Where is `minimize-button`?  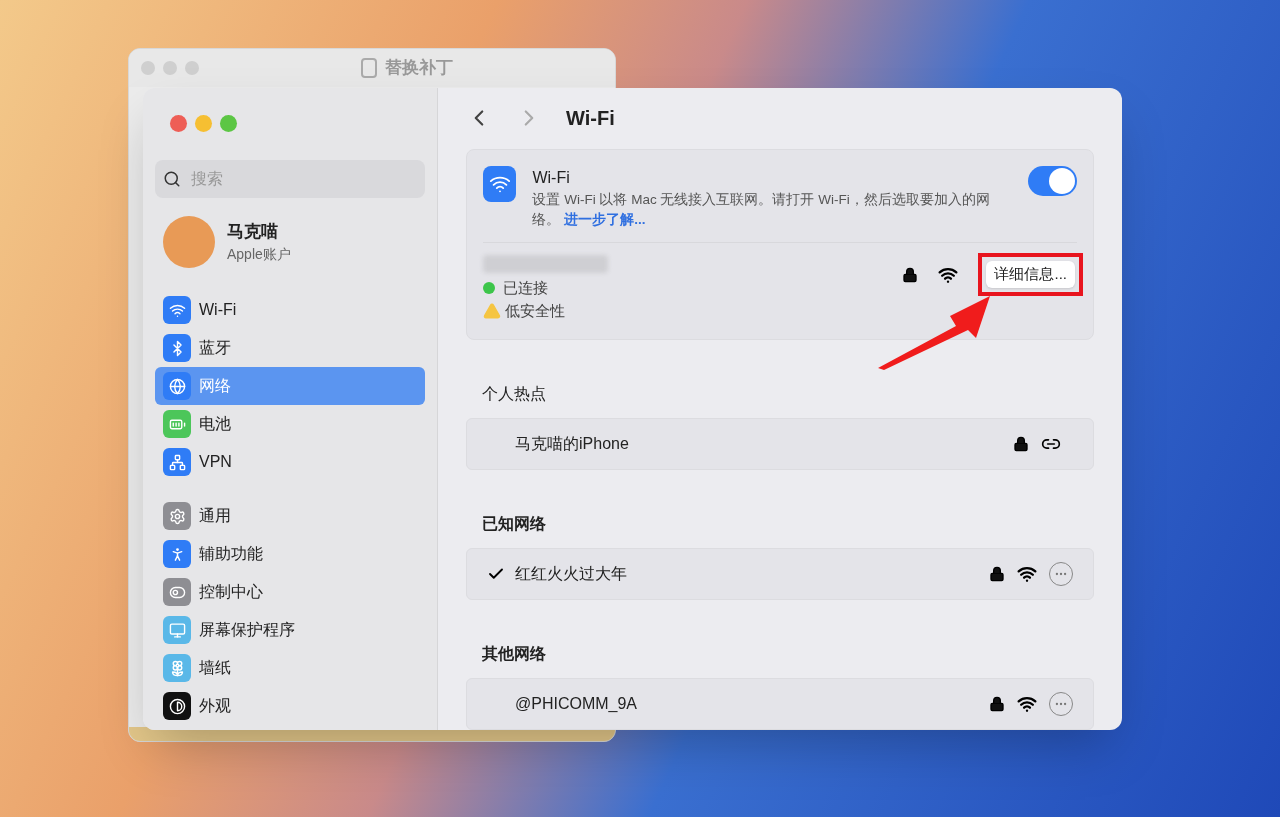
minimize-button is located at coordinates (203, 123).